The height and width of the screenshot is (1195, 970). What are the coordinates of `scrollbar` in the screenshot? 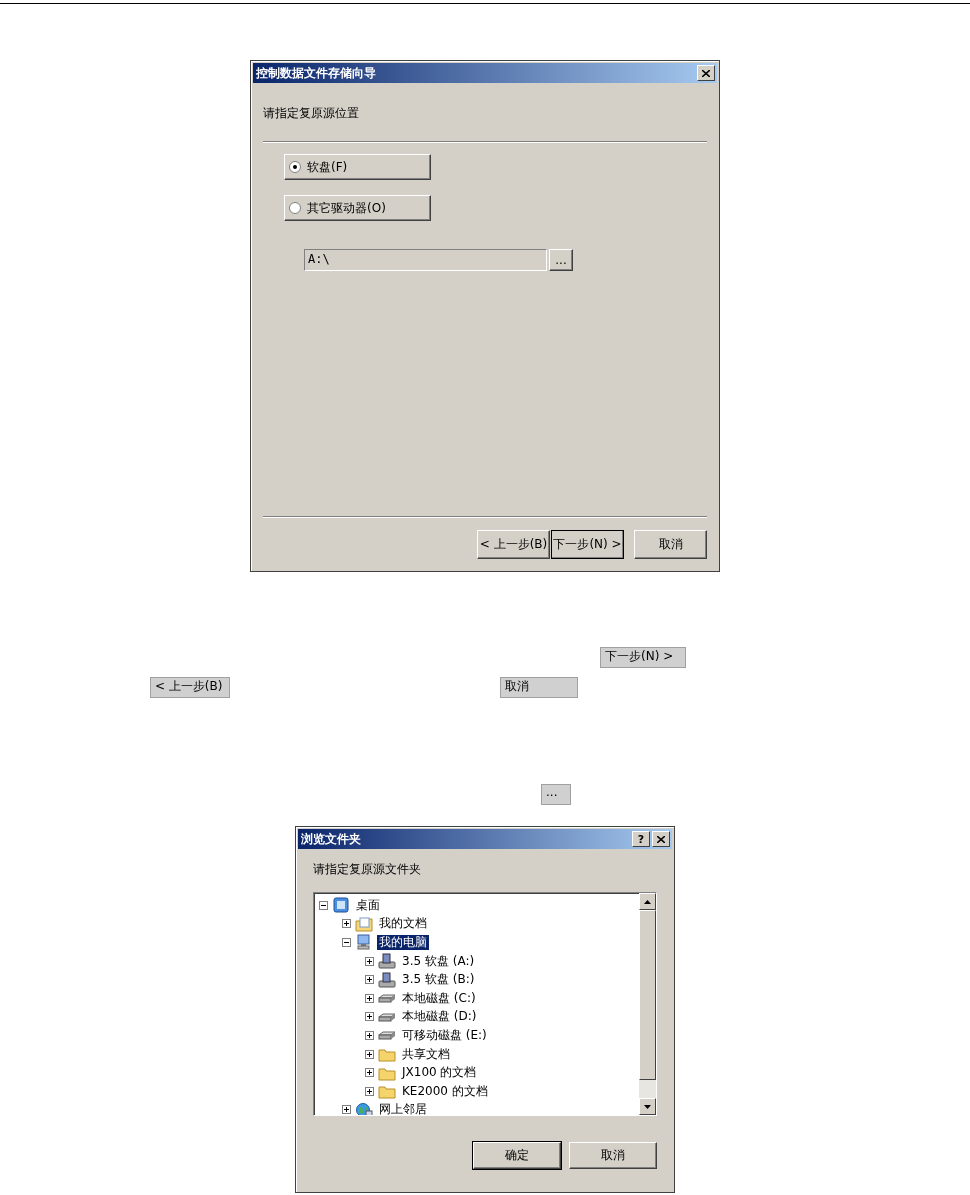 It's located at (647, 1004).